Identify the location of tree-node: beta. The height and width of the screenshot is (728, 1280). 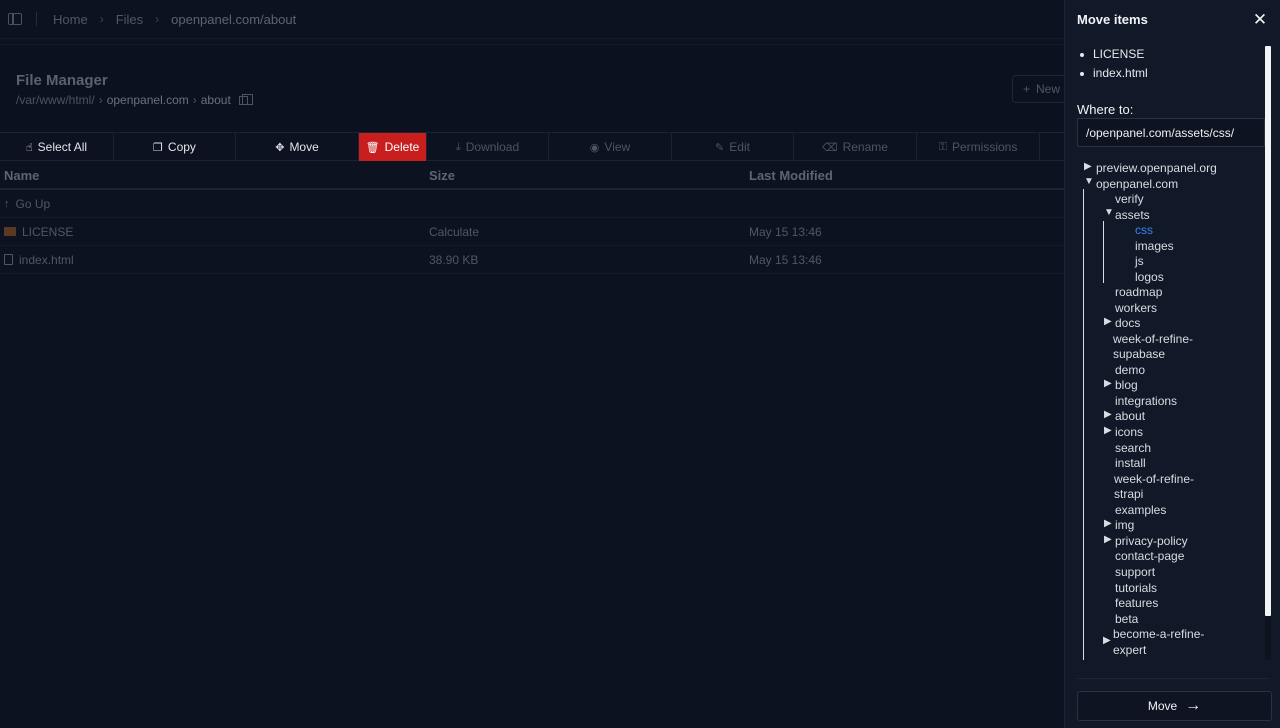
(1126, 619).